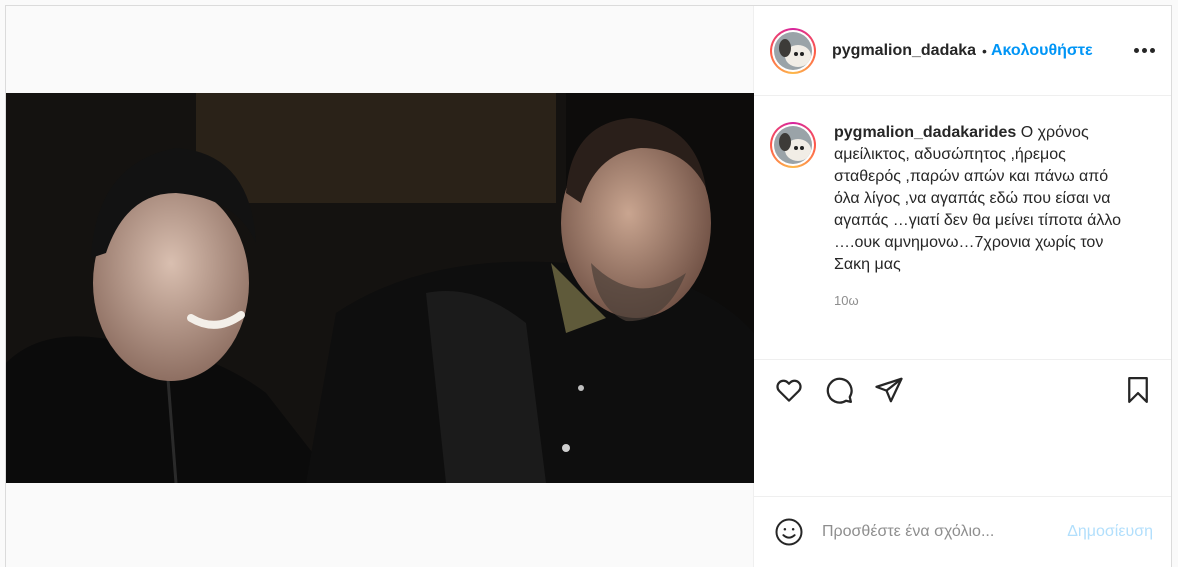  What do you see at coordinates (925, 132) in the screenshot?
I see `caption-username: pygmalion_dadakarides` at bounding box center [925, 132].